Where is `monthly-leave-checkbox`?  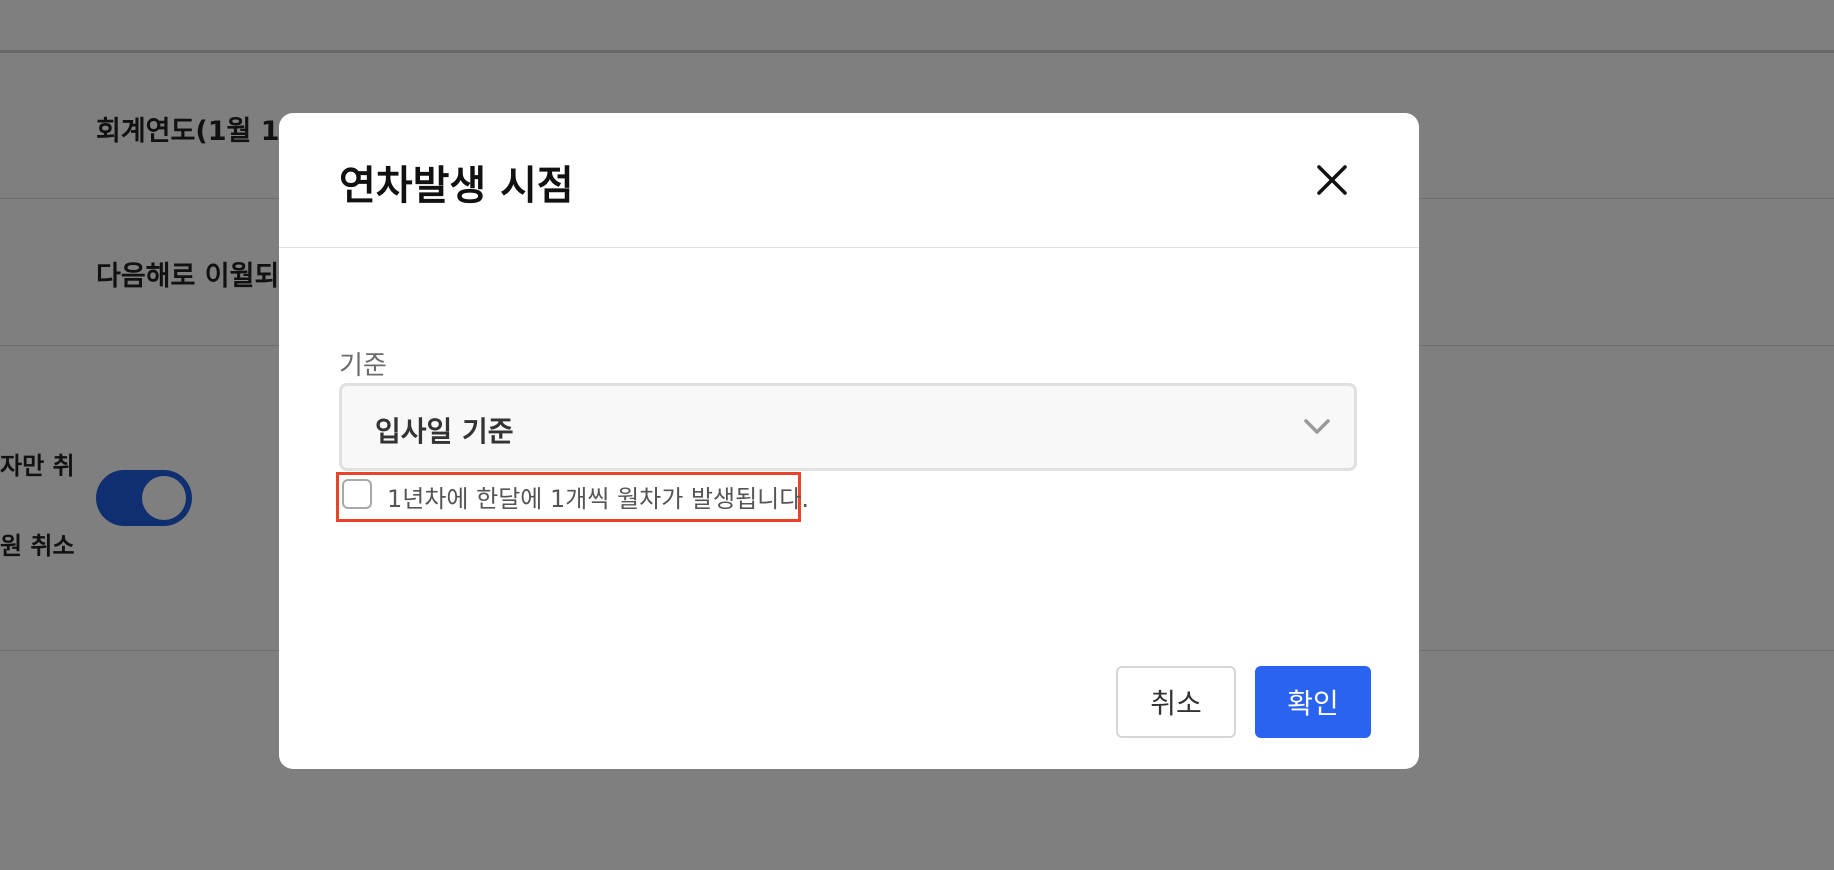
monthly-leave-checkbox is located at coordinates (357, 494).